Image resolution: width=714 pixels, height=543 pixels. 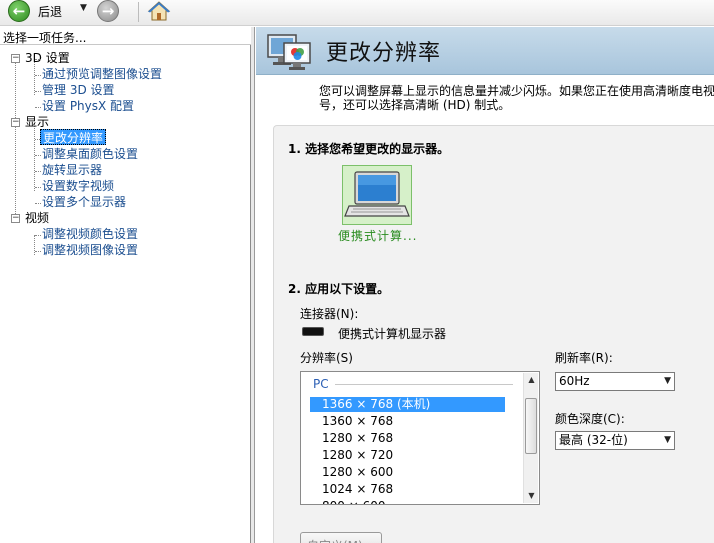 What do you see at coordinates (50, 11) in the screenshot?
I see `back-label: 后退` at bounding box center [50, 11].